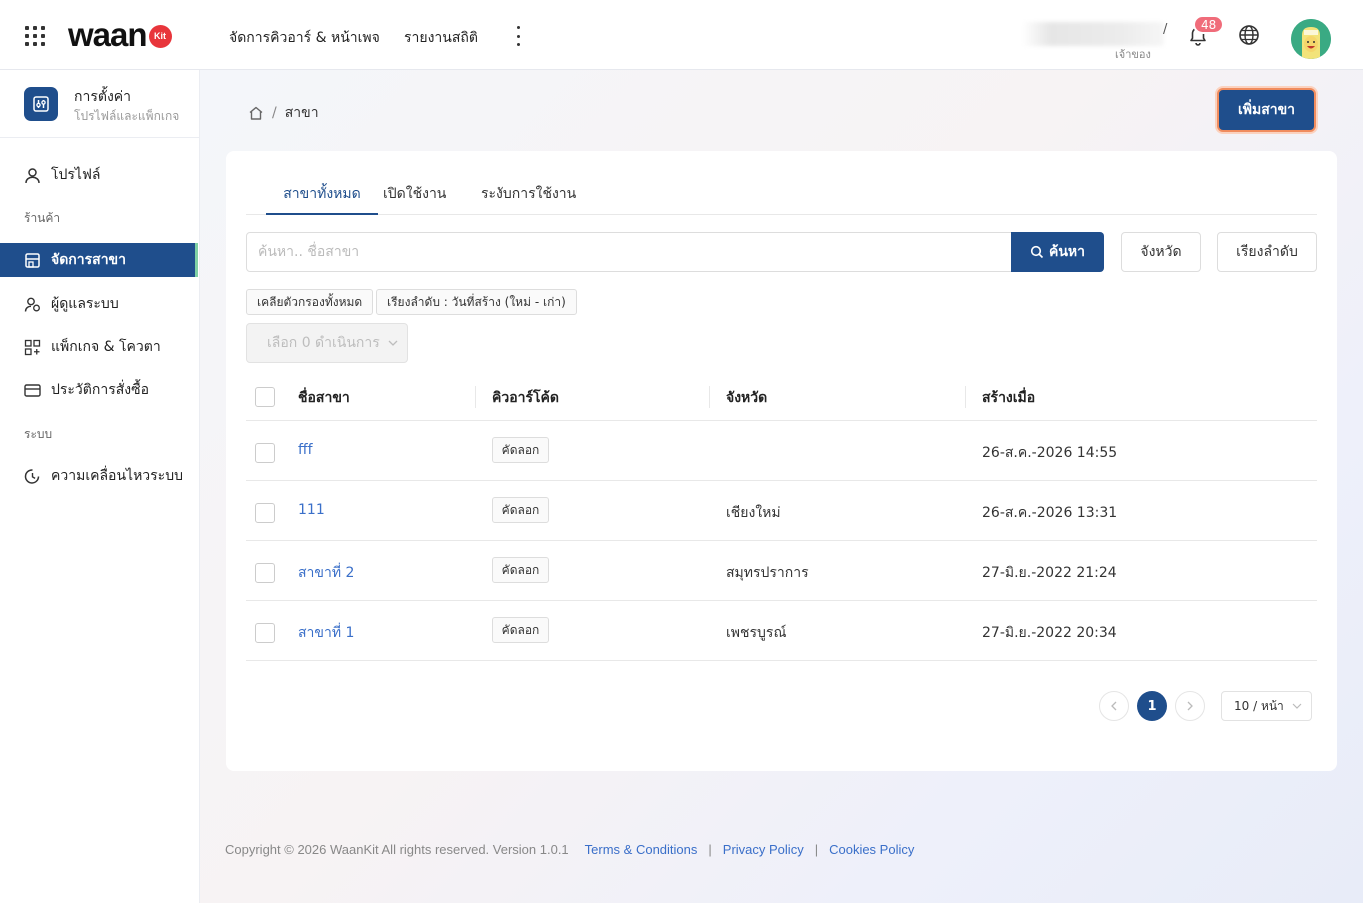 The height and width of the screenshot is (903, 1363). Describe the element at coordinates (1209, 24) in the screenshot. I see `notification-badge: 48` at that location.